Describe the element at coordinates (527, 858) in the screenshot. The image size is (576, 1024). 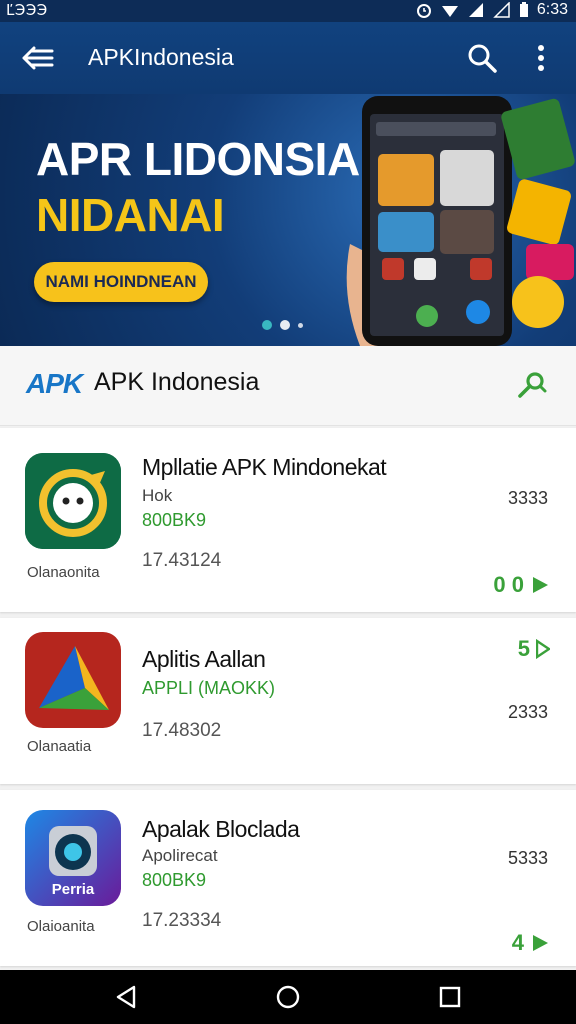
I see `app-rating: 5333` at that location.